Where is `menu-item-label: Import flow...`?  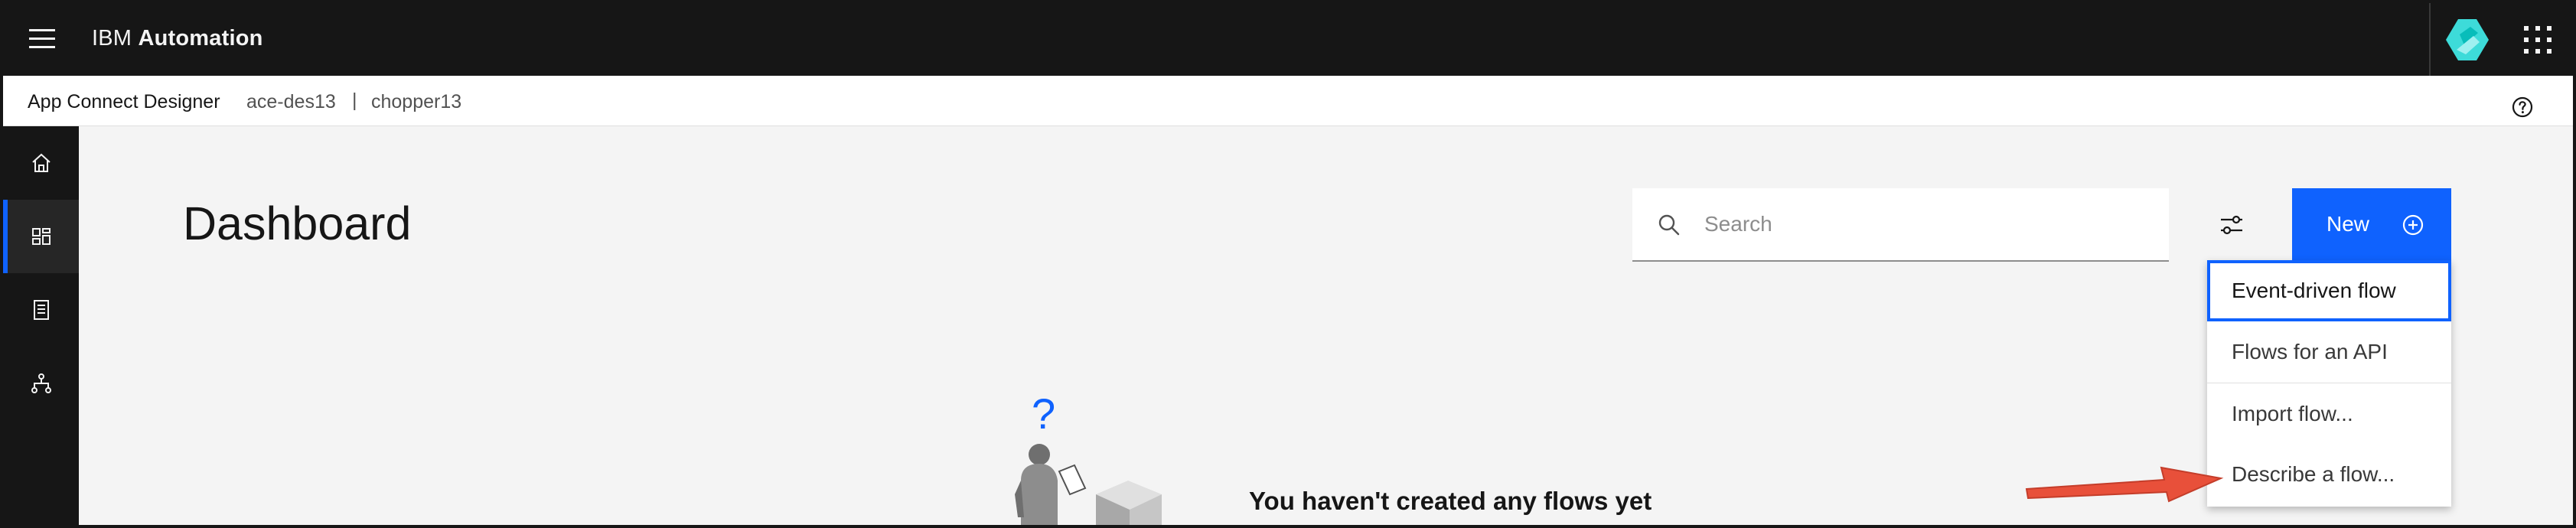
menu-item-label: Import flow... is located at coordinates (2293, 414).